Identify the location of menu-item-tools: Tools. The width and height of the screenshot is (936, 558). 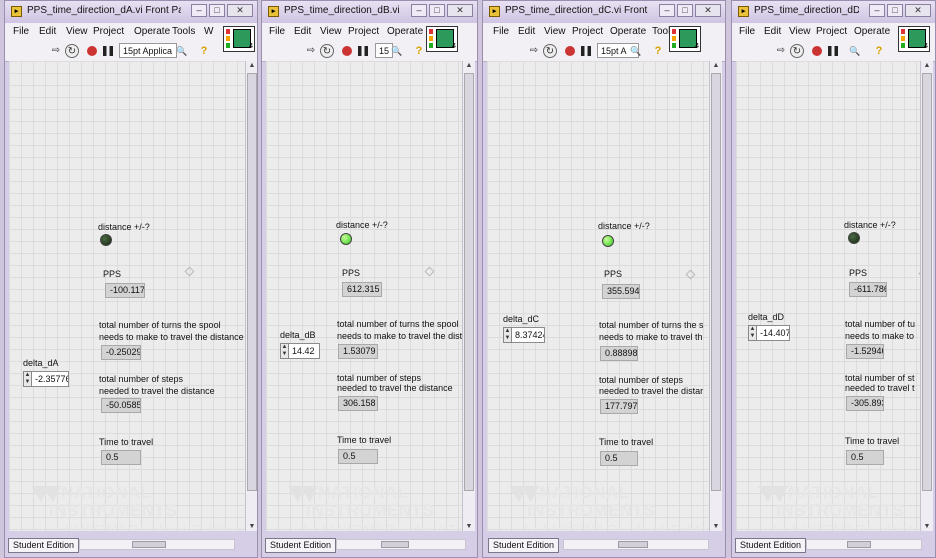
(183, 31).